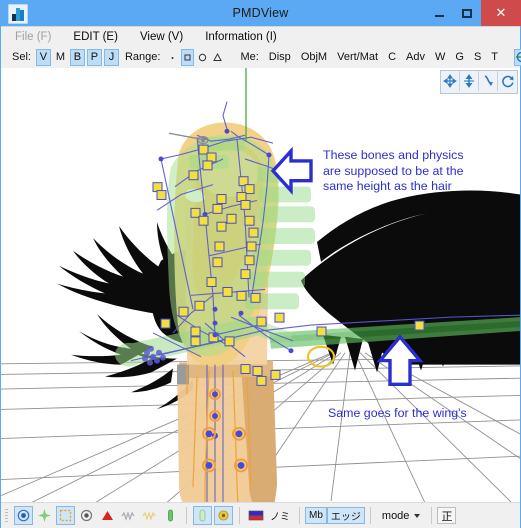  Describe the element at coordinates (280, 515) in the screenshot. I see `nomi-button: ノミ` at that location.